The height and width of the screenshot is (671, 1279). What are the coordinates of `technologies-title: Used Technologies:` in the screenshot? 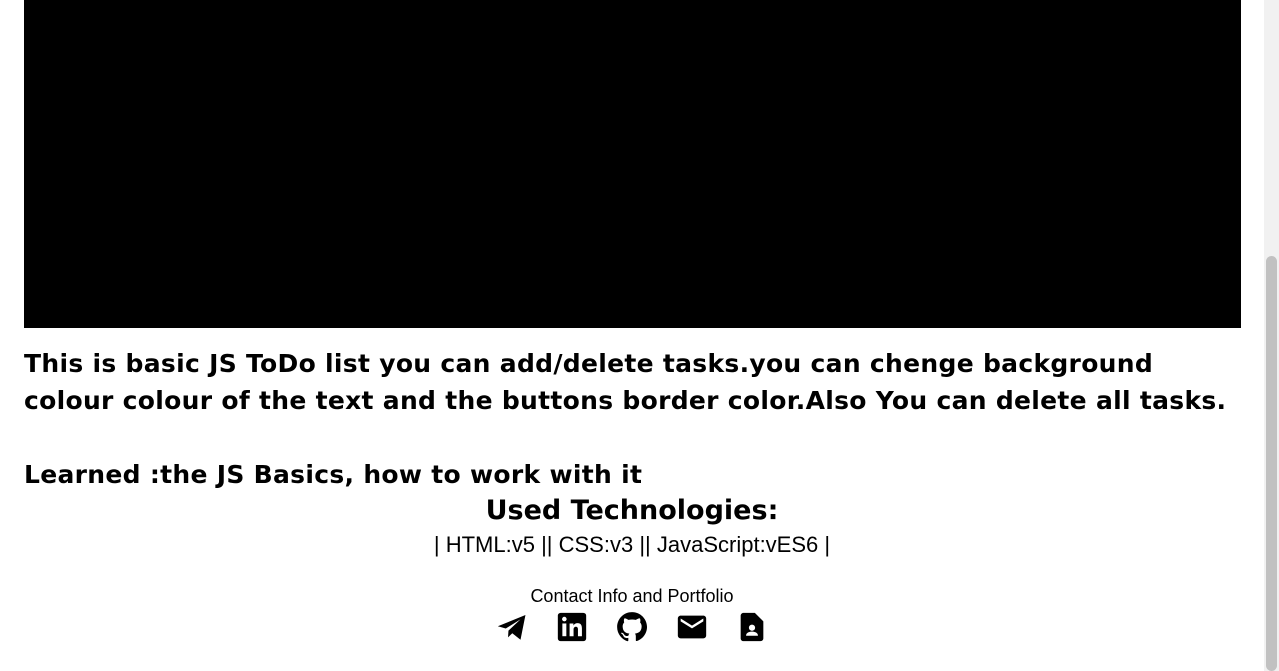 It's located at (632, 510).